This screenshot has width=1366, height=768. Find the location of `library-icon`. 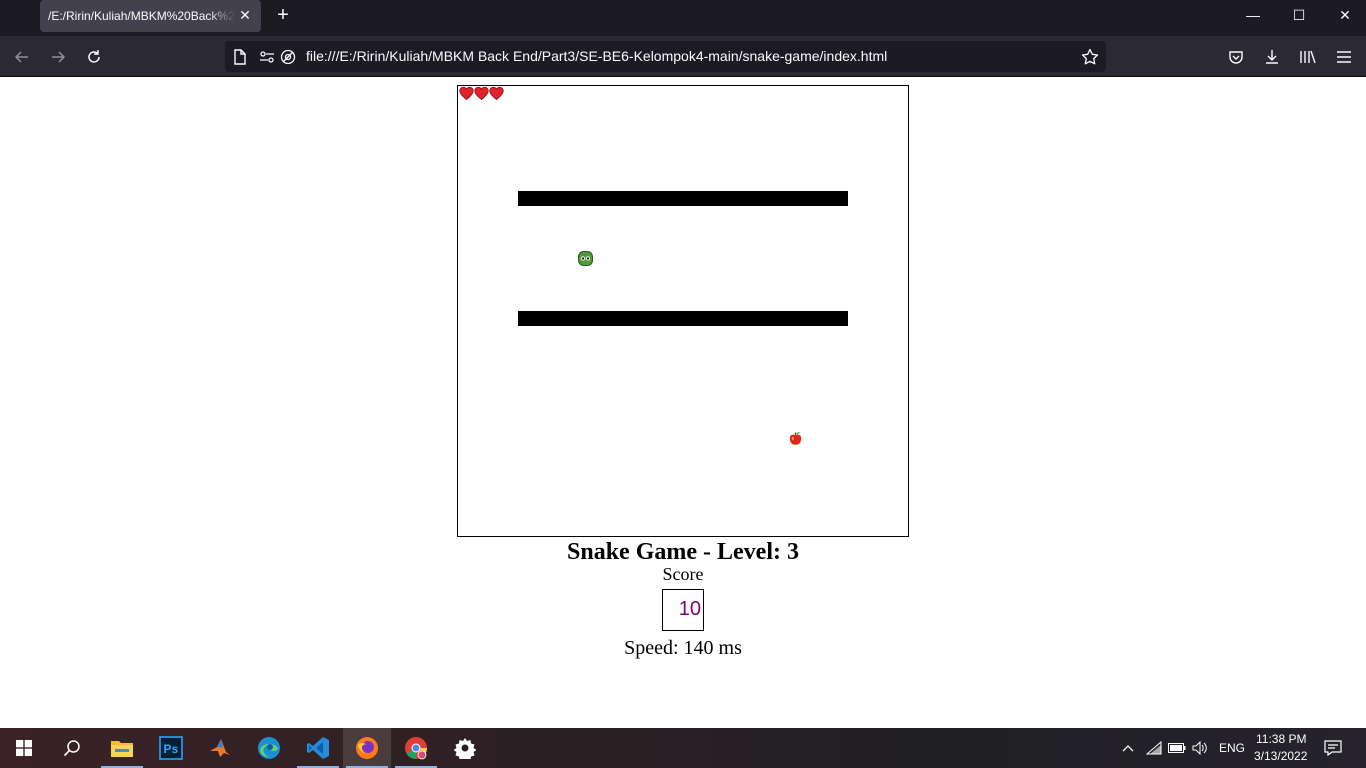

library-icon is located at coordinates (1308, 57).